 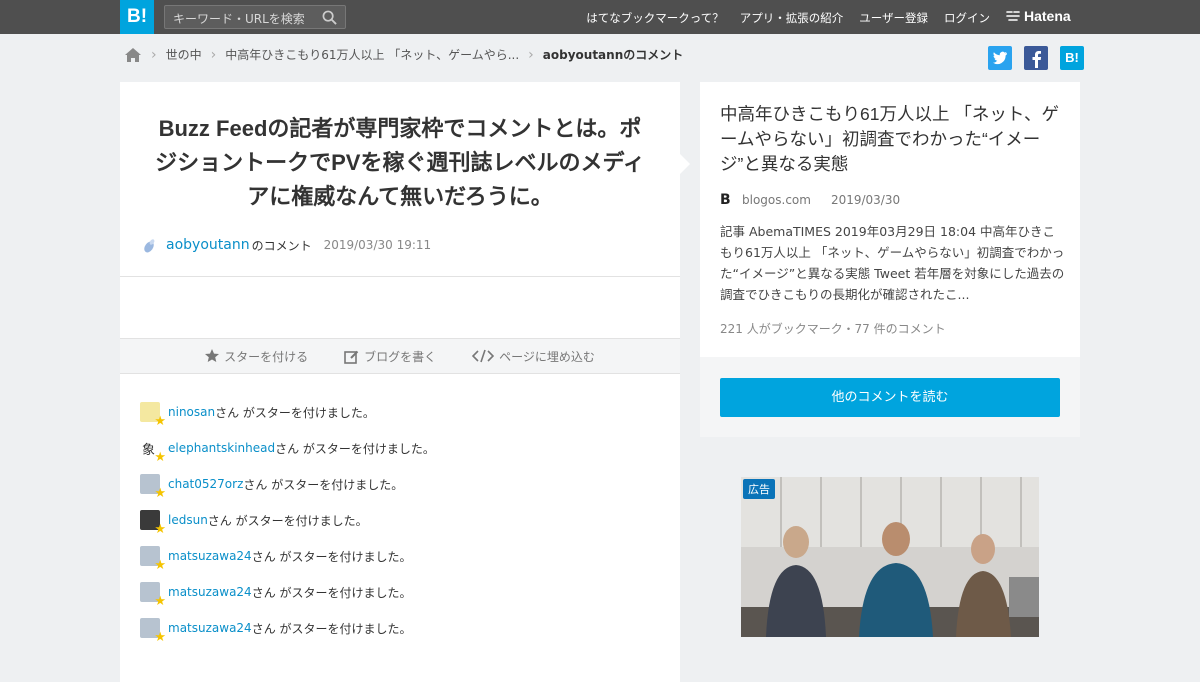 I want to click on entry-domain: blogos.com, so click(x=776, y=200).